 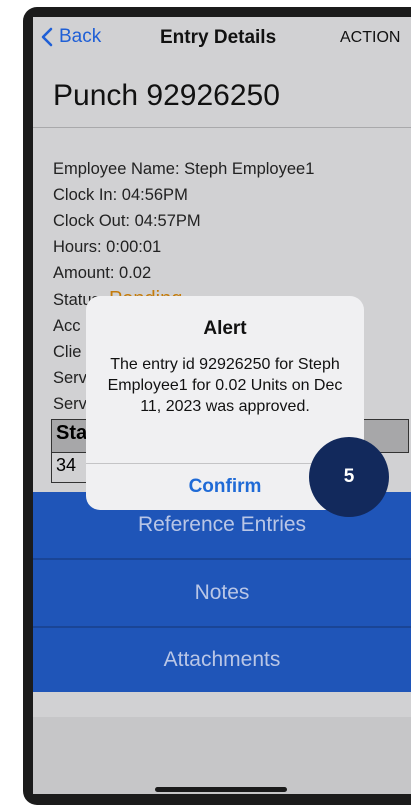 I want to click on action-button: ACTION, so click(x=370, y=38).